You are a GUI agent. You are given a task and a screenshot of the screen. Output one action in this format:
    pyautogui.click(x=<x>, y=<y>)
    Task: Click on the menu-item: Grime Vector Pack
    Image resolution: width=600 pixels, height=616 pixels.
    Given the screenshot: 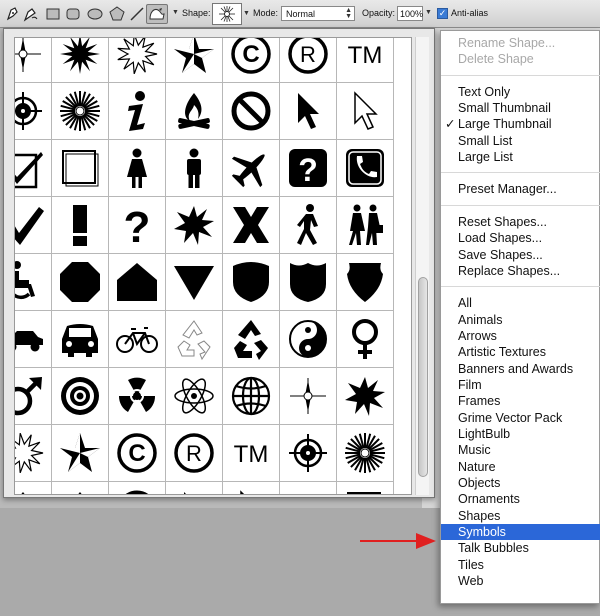 What is the action you would take?
    pyautogui.click(x=520, y=418)
    